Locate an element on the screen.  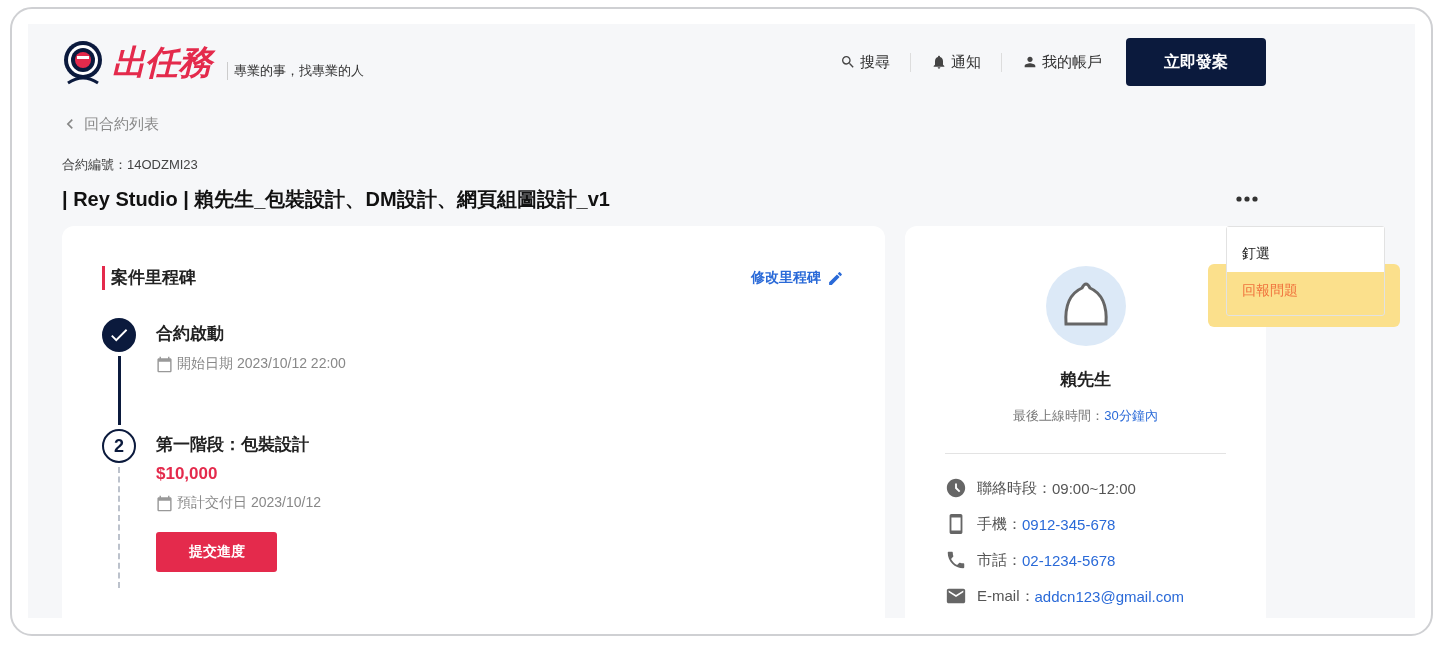
logo-text: 出任務 is located at coordinates (163, 62).